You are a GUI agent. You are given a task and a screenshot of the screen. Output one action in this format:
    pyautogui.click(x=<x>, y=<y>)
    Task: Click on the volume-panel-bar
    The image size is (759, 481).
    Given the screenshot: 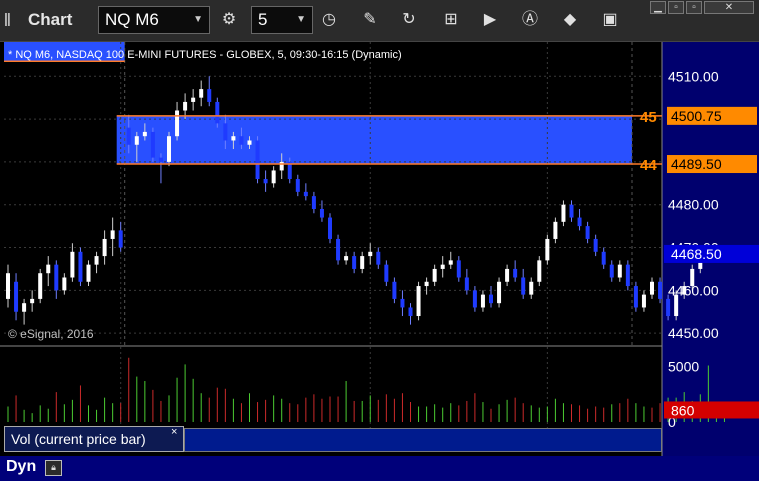 What is the action you would take?
    pyautogui.click(x=423, y=440)
    